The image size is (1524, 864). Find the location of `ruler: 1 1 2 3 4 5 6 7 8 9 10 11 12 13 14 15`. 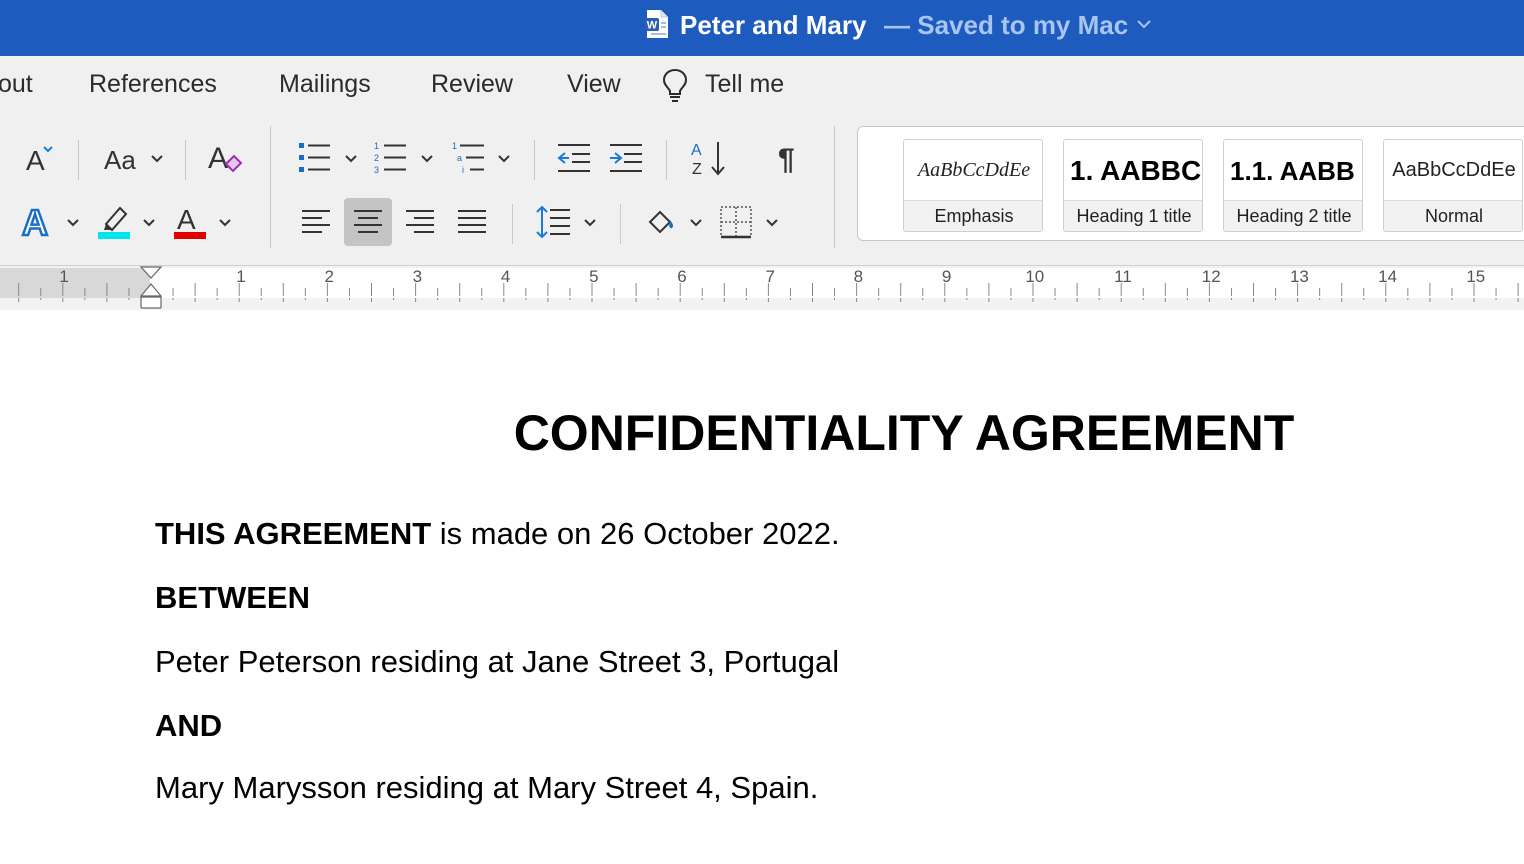

ruler: 1 1 2 3 4 5 6 7 8 9 10 11 12 13 14 15 is located at coordinates (762, 287).